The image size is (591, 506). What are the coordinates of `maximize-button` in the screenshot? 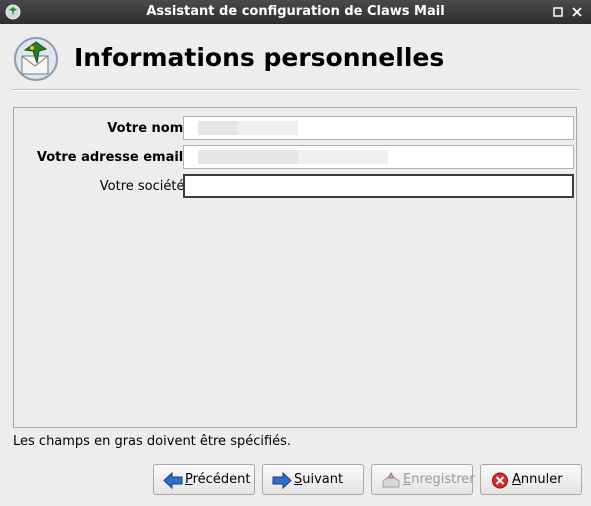 It's located at (558, 12).